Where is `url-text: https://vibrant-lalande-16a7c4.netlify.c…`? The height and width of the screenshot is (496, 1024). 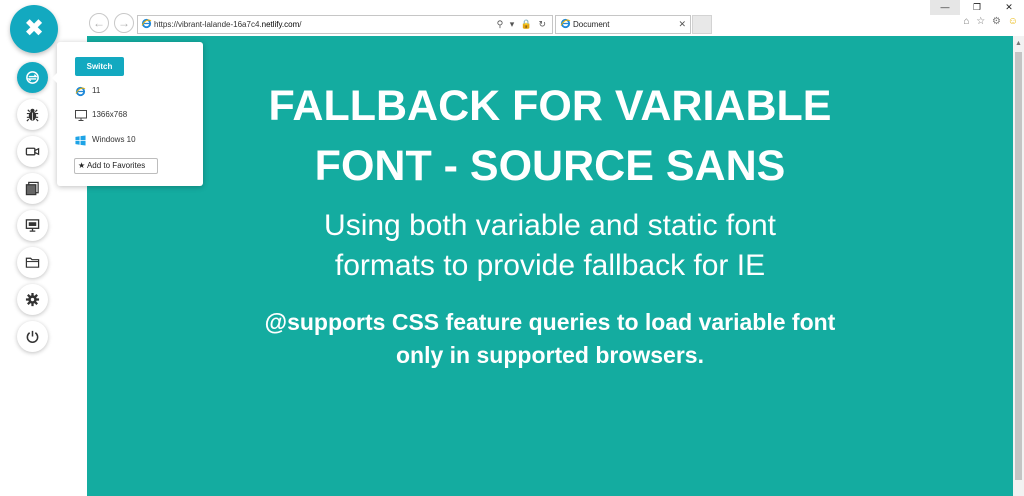
url-text: https://vibrant-lalande-16a7c4.netlify.c… is located at coordinates (228, 24).